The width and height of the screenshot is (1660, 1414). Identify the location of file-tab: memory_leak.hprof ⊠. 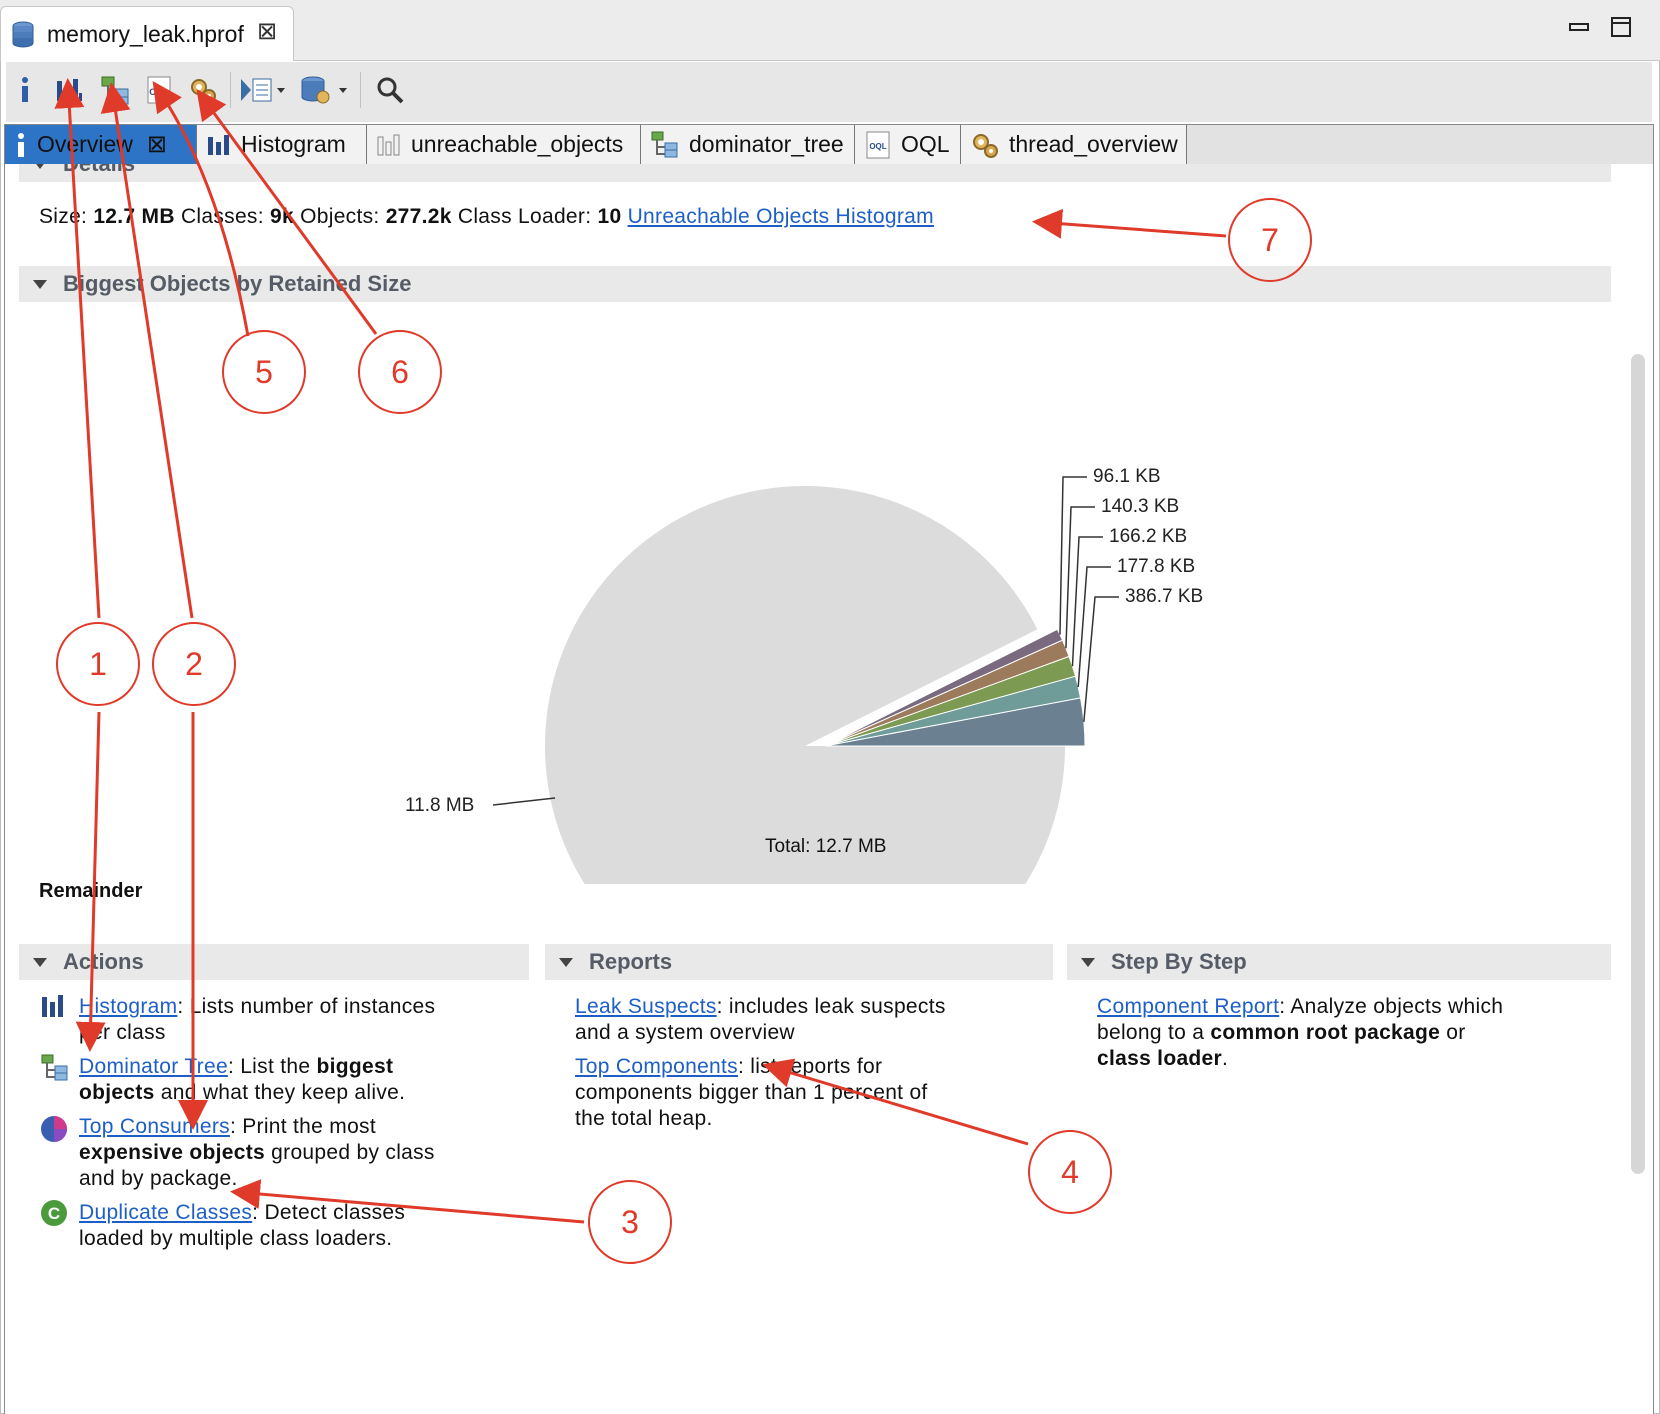
(147, 33).